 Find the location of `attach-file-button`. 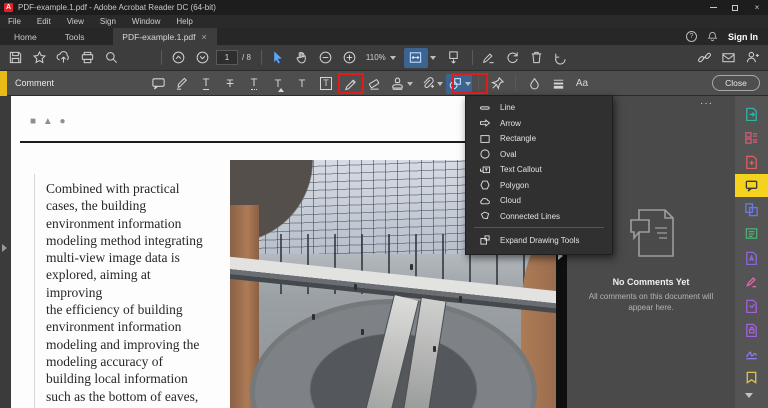

attach-file-button is located at coordinates (431, 84).